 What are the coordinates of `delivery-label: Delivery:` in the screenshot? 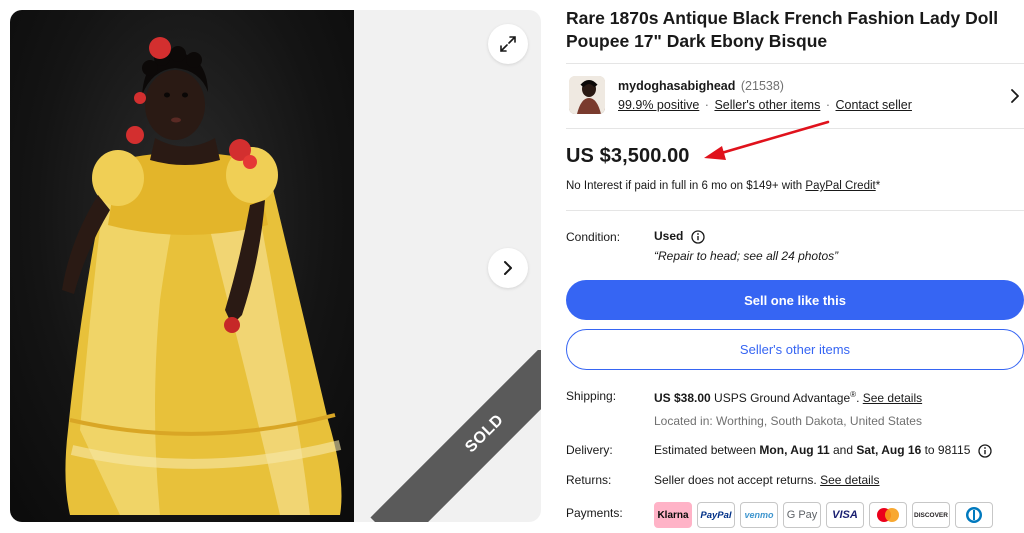 It's located at (589, 450).